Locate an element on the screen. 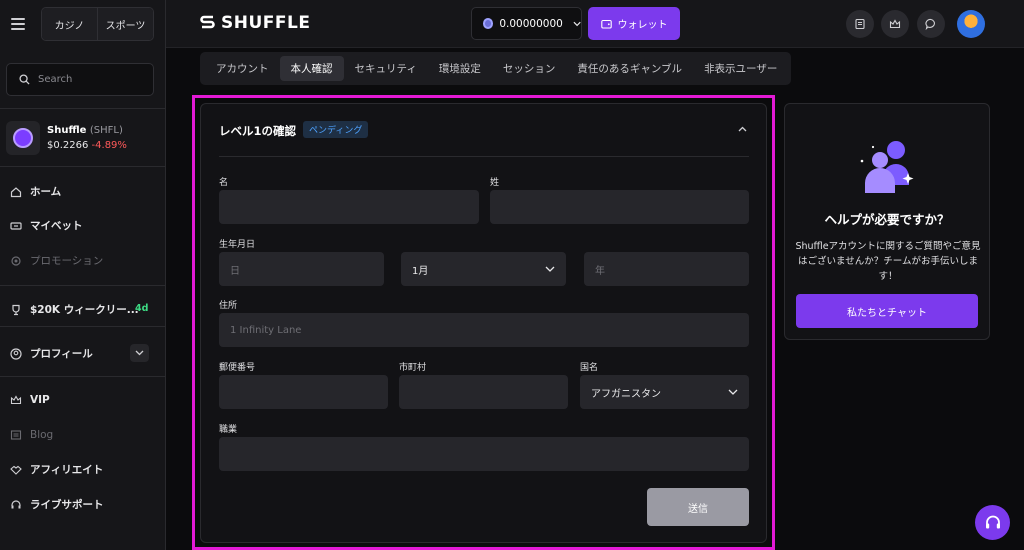  top-header: SHUFFLE 0.00000000 ウォレット is located at coordinates (595, 24).